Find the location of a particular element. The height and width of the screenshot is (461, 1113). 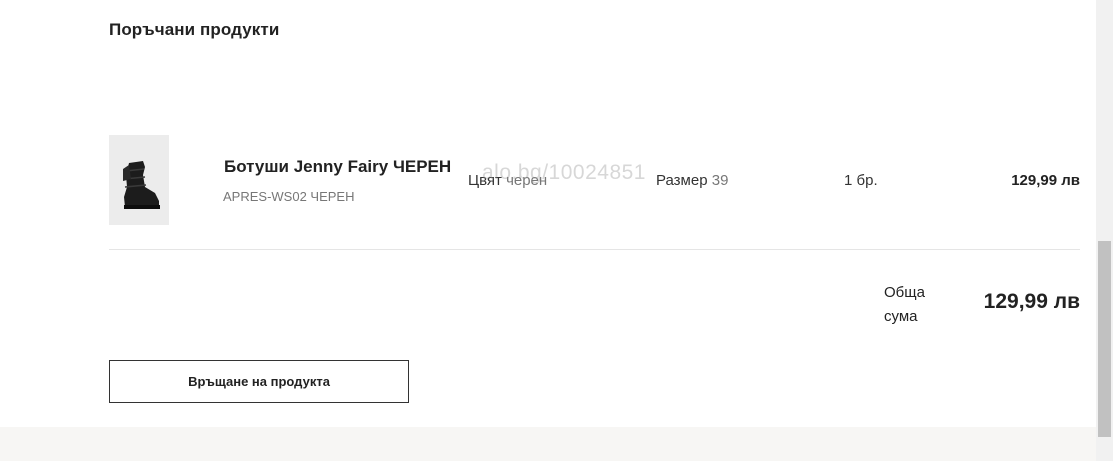

product-image is located at coordinates (139, 180).